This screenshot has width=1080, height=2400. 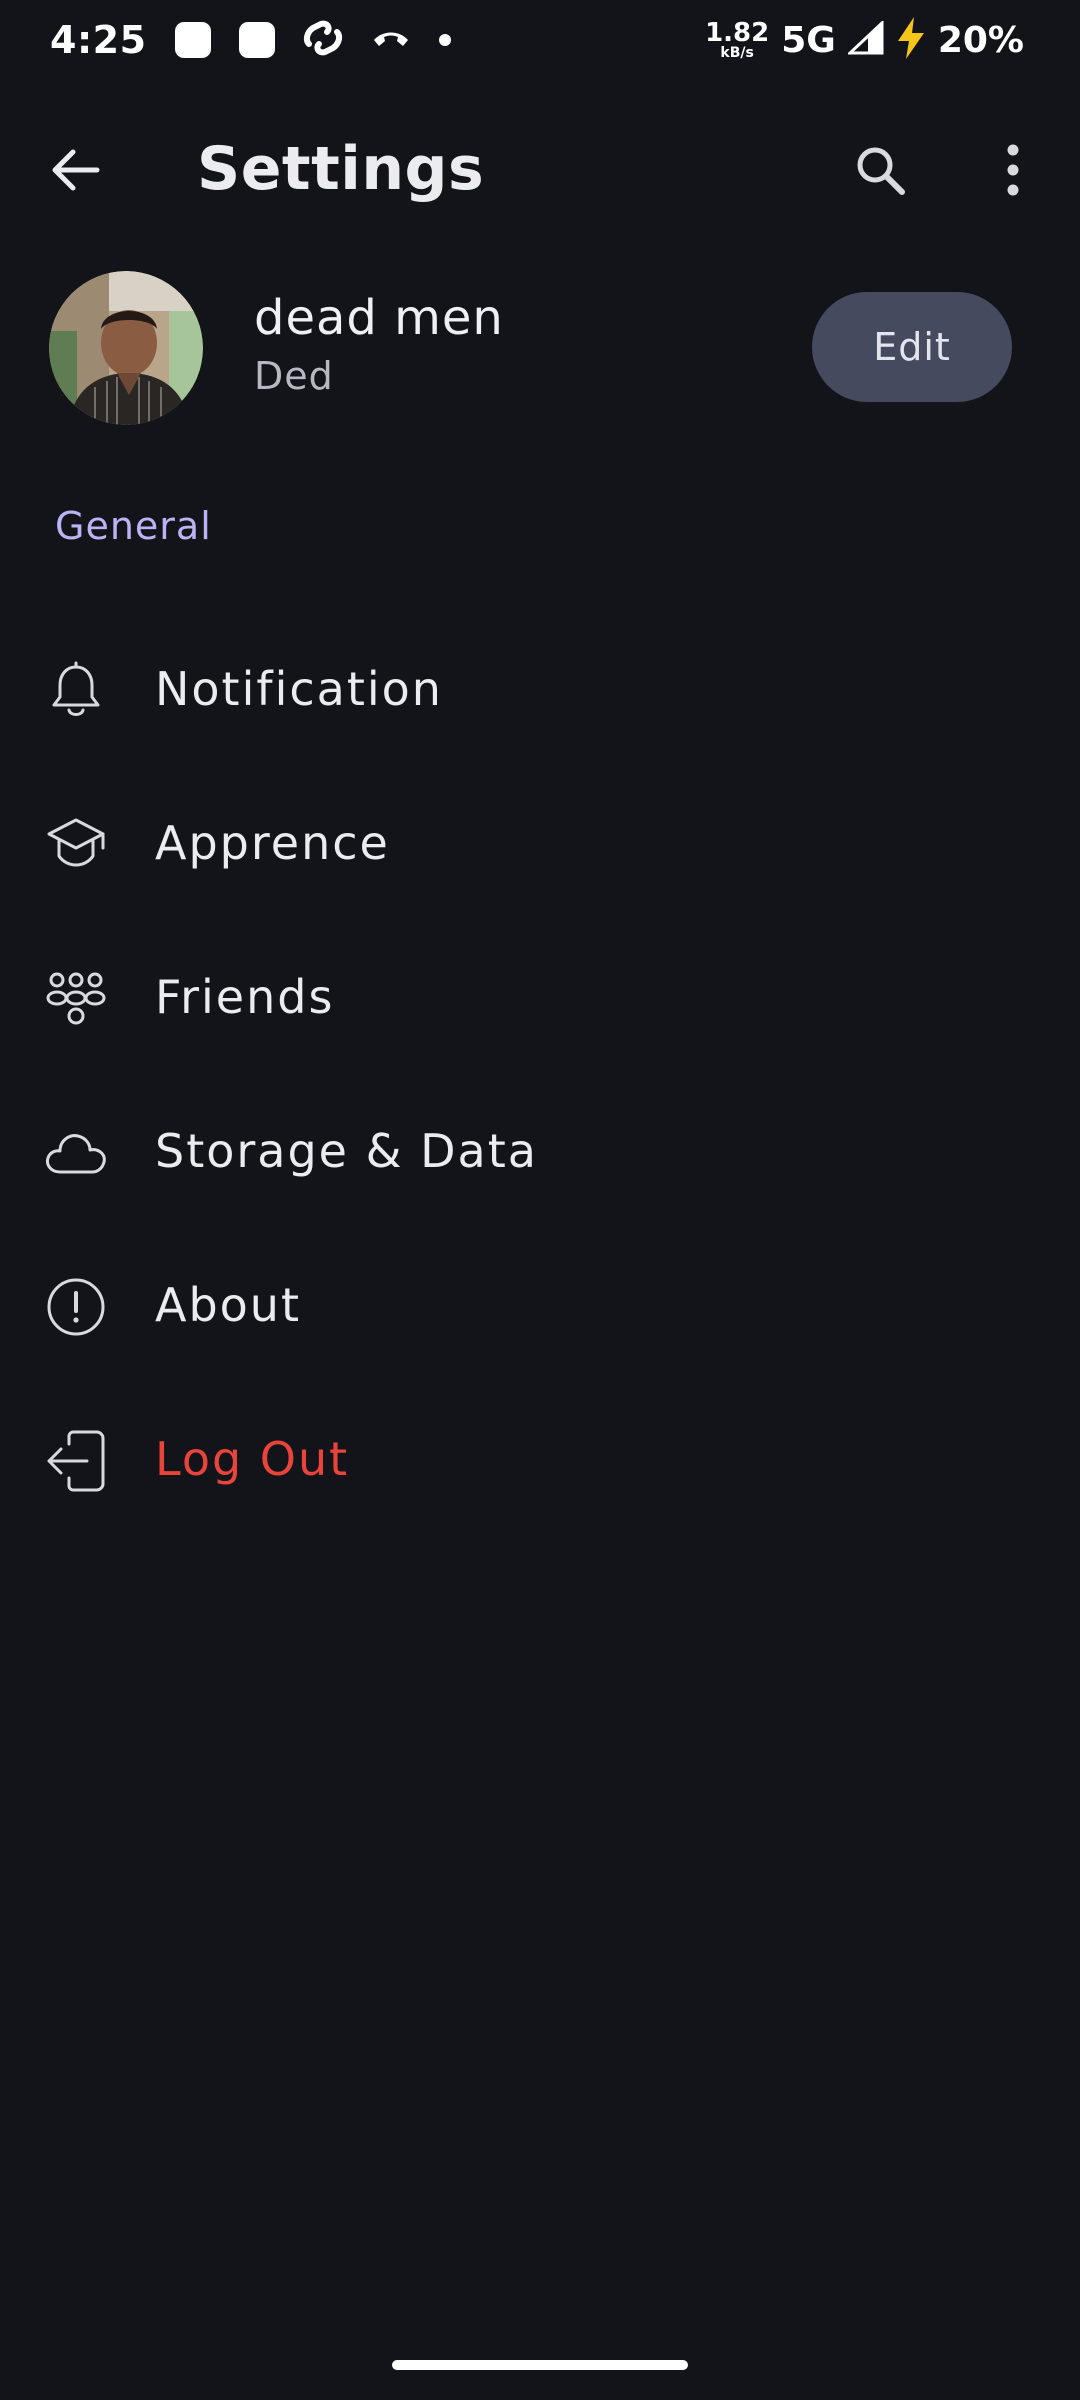 I want to click on search-icon, so click(x=881, y=171).